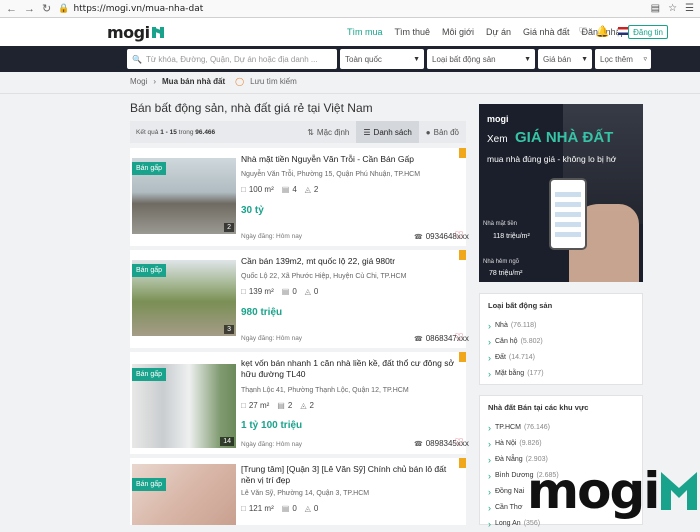 This screenshot has width=700, height=532. I want to click on save-search-icon: ◯, so click(239, 81).